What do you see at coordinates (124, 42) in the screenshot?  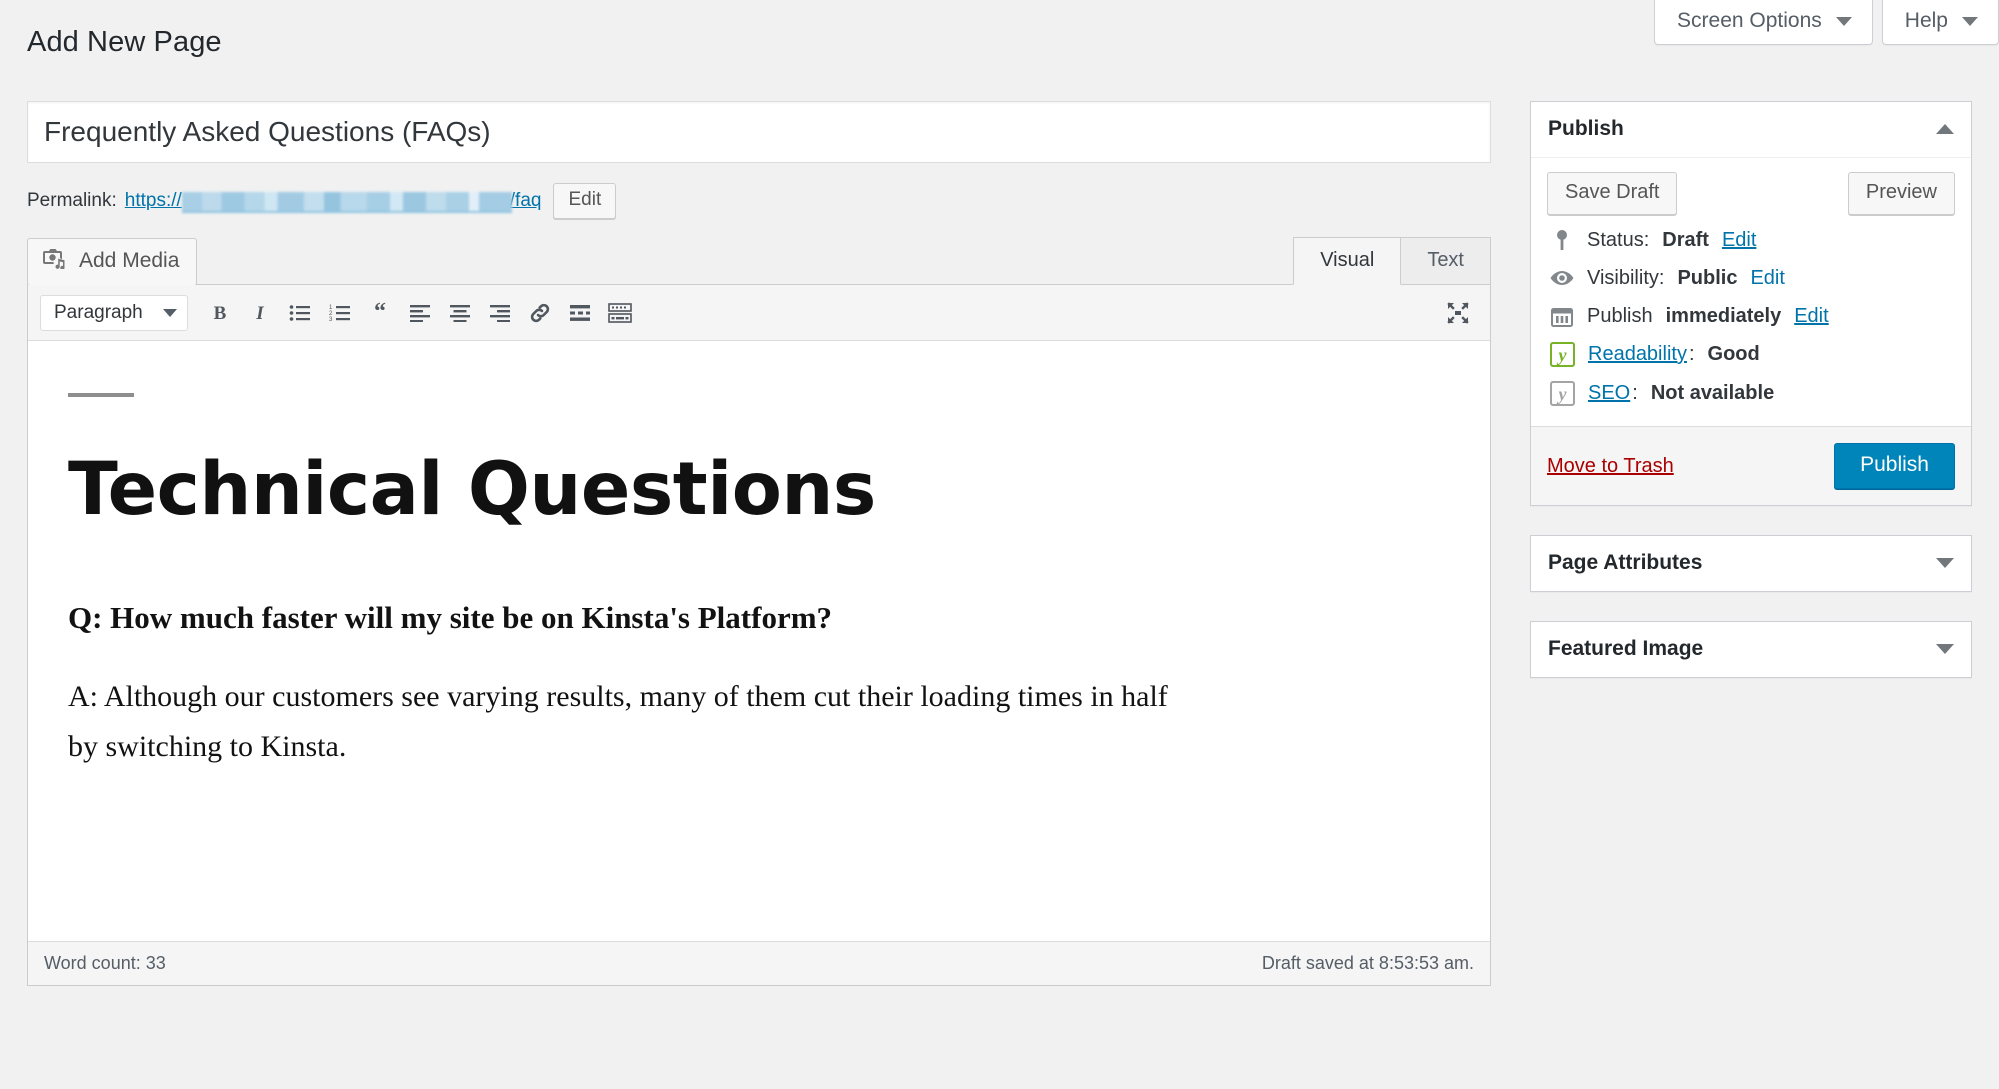 I see `page-title: Add New Page` at bounding box center [124, 42].